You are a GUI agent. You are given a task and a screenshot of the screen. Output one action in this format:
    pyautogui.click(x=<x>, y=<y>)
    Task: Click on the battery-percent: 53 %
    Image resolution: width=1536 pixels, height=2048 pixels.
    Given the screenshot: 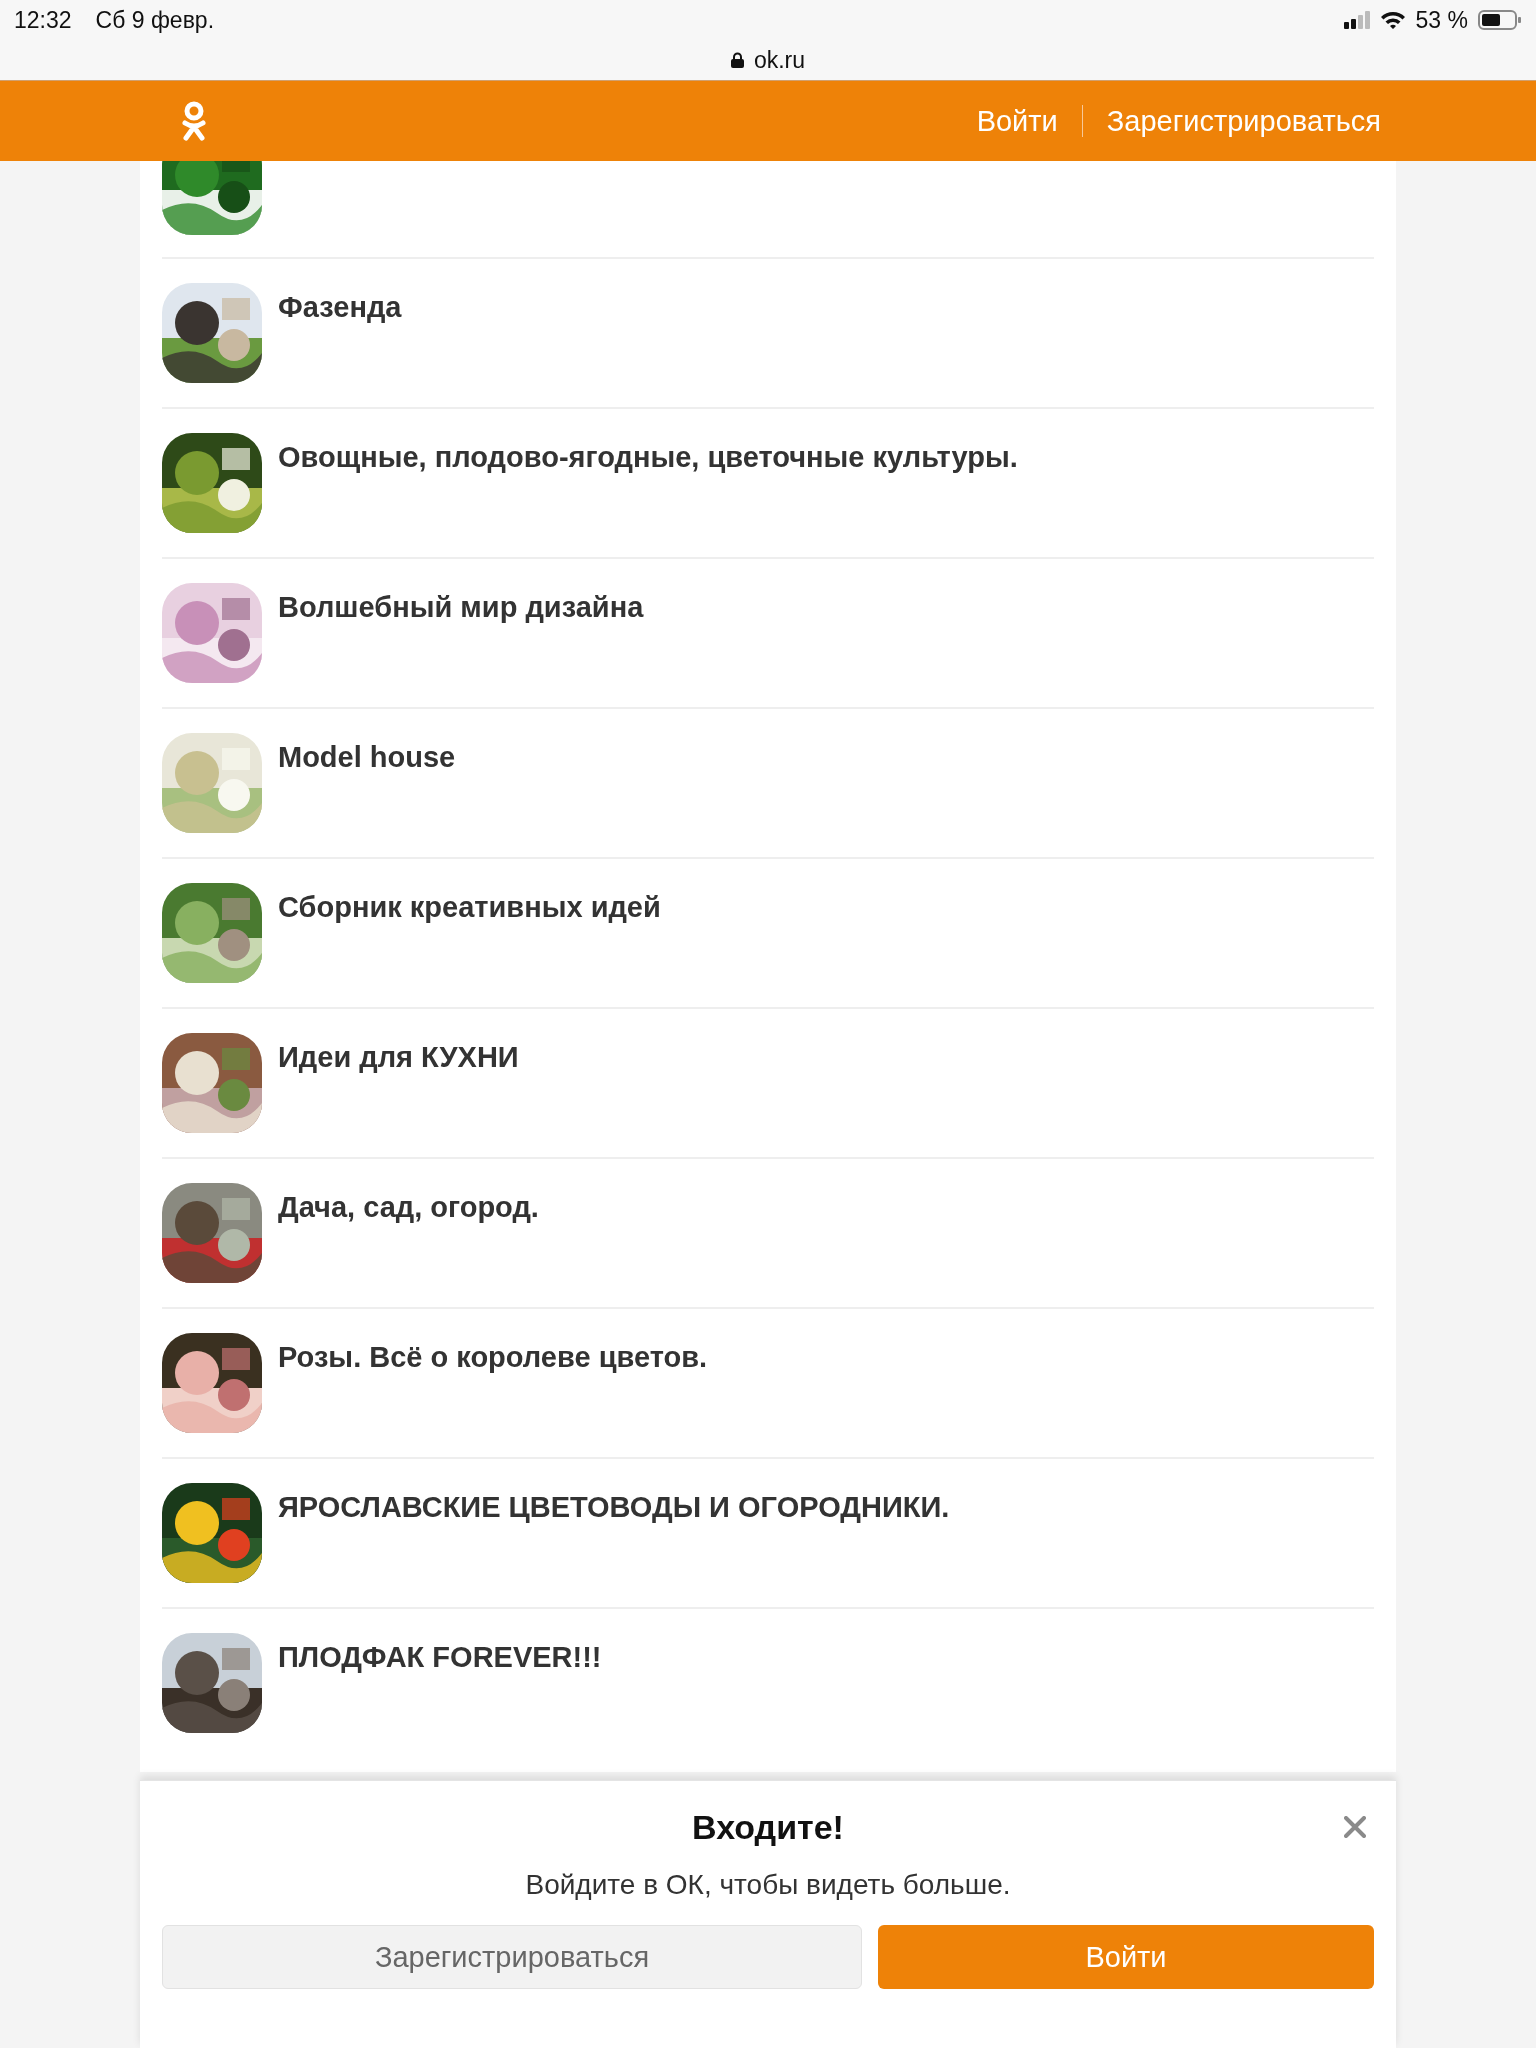 What is the action you would take?
    pyautogui.click(x=1441, y=20)
    